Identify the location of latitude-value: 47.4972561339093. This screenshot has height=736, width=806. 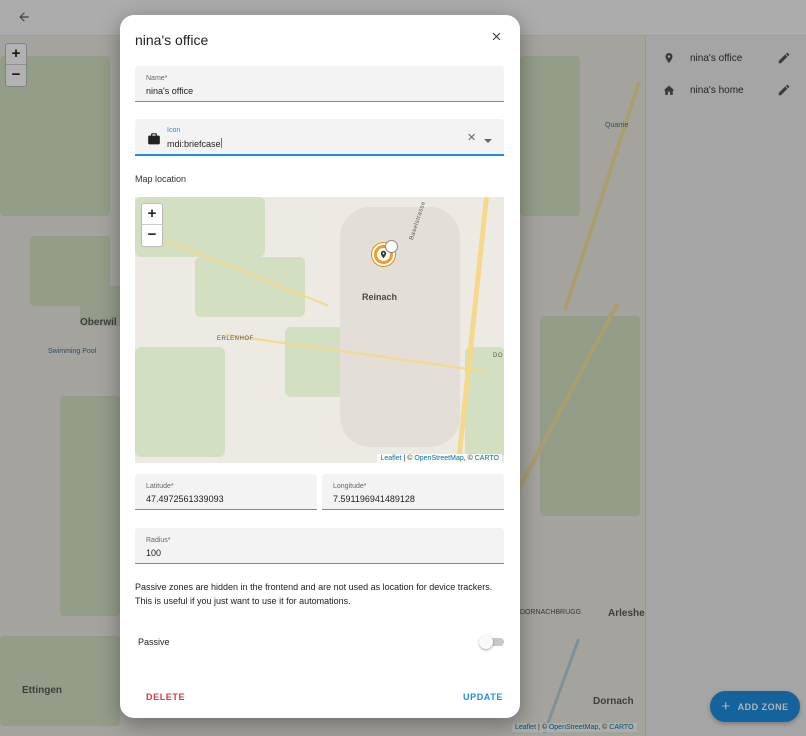
(185, 499).